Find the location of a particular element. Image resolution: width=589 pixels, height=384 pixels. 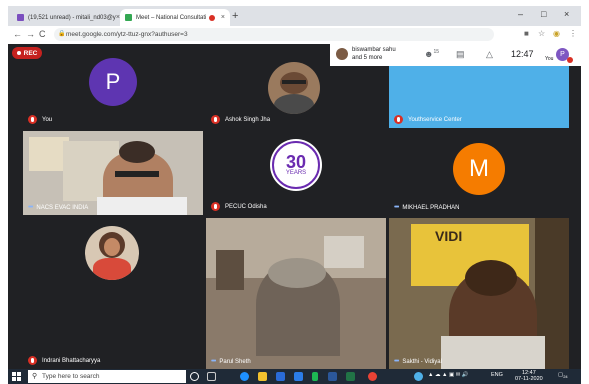

tile-sakthi: VIDI ••• Sakthi - Vidiyal is located at coordinates (479, 293).